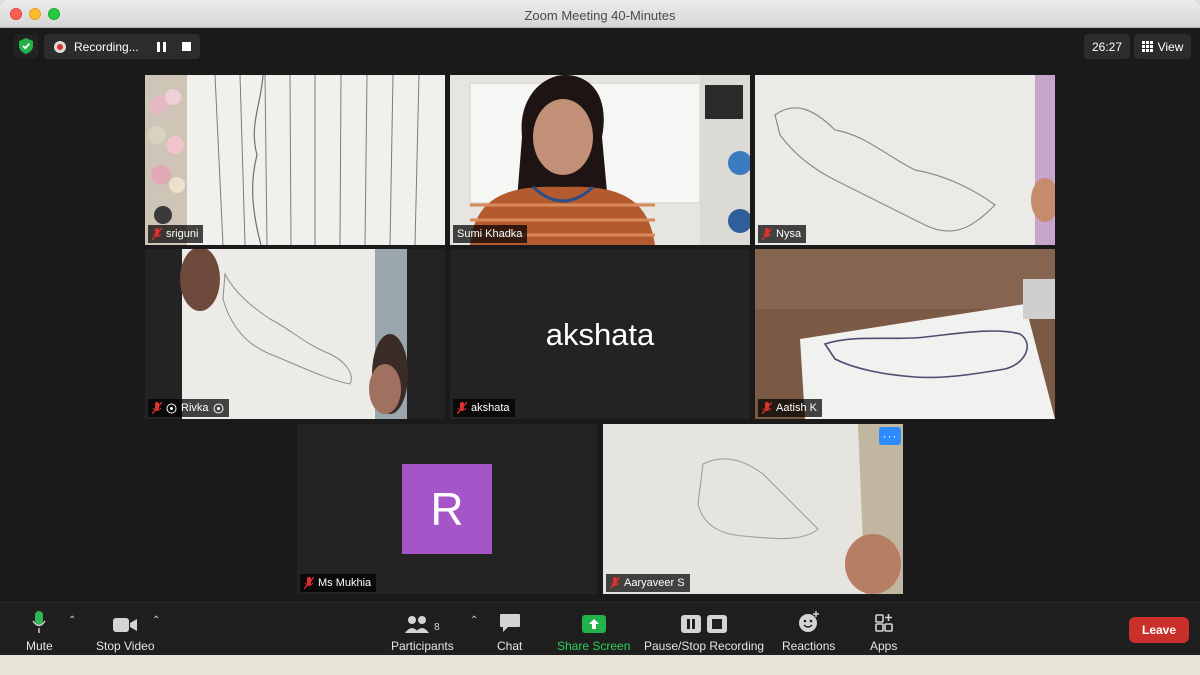  Describe the element at coordinates (125, 622) in the screenshot. I see `video-camera-icon` at that location.